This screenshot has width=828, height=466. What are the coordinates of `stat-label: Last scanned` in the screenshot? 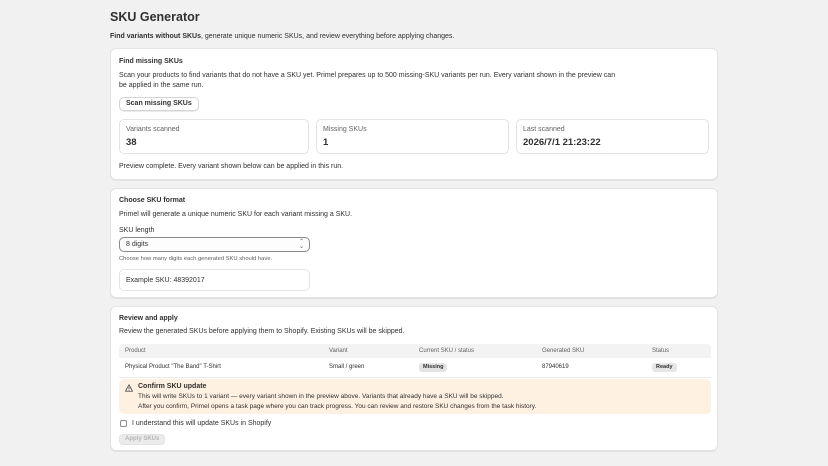 It's located at (544, 129).